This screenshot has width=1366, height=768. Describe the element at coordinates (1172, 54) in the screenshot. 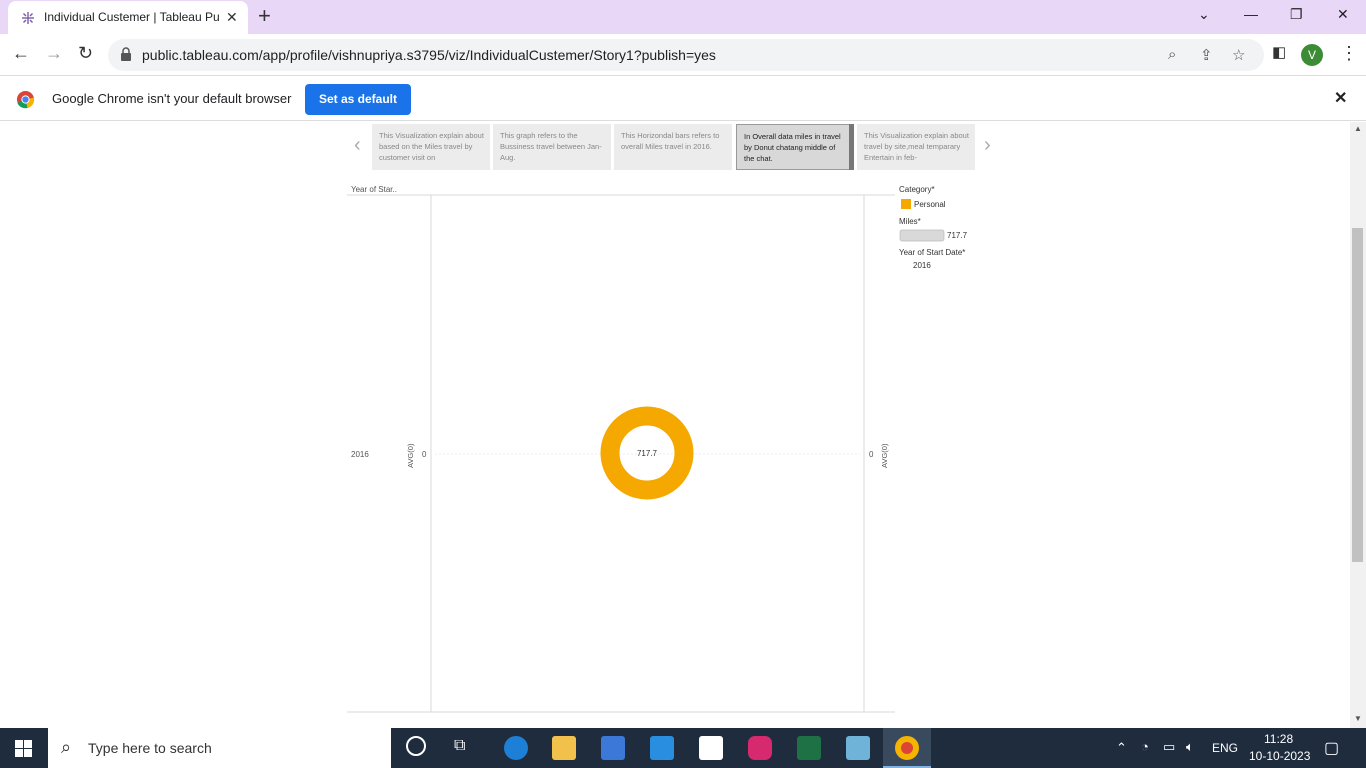

I see `zoom-icon: ⌕` at that location.